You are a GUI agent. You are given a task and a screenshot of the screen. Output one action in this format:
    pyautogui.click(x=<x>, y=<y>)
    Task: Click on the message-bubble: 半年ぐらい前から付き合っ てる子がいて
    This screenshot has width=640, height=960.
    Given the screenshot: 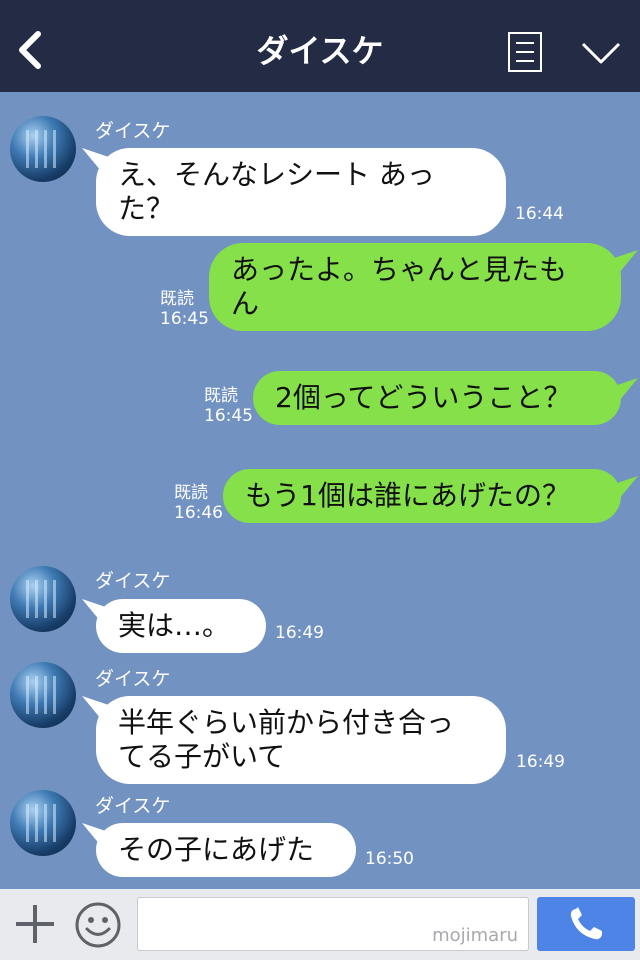 What is the action you would take?
    pyautogui.click(x=301, y=740)
    